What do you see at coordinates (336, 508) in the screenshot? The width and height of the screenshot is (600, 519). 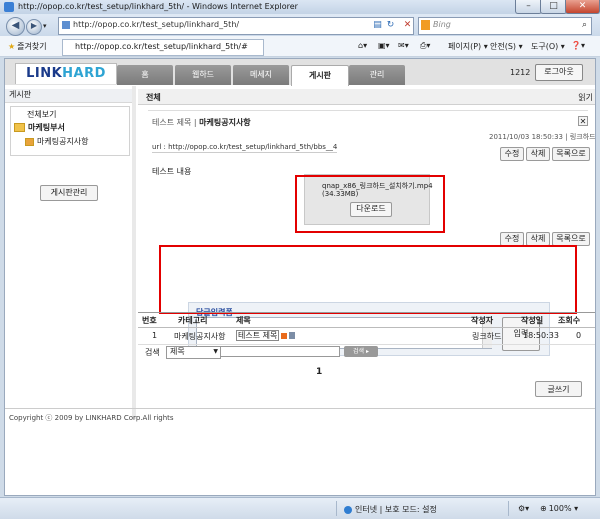 I see `status-divider` at bounding box center [336, 508].